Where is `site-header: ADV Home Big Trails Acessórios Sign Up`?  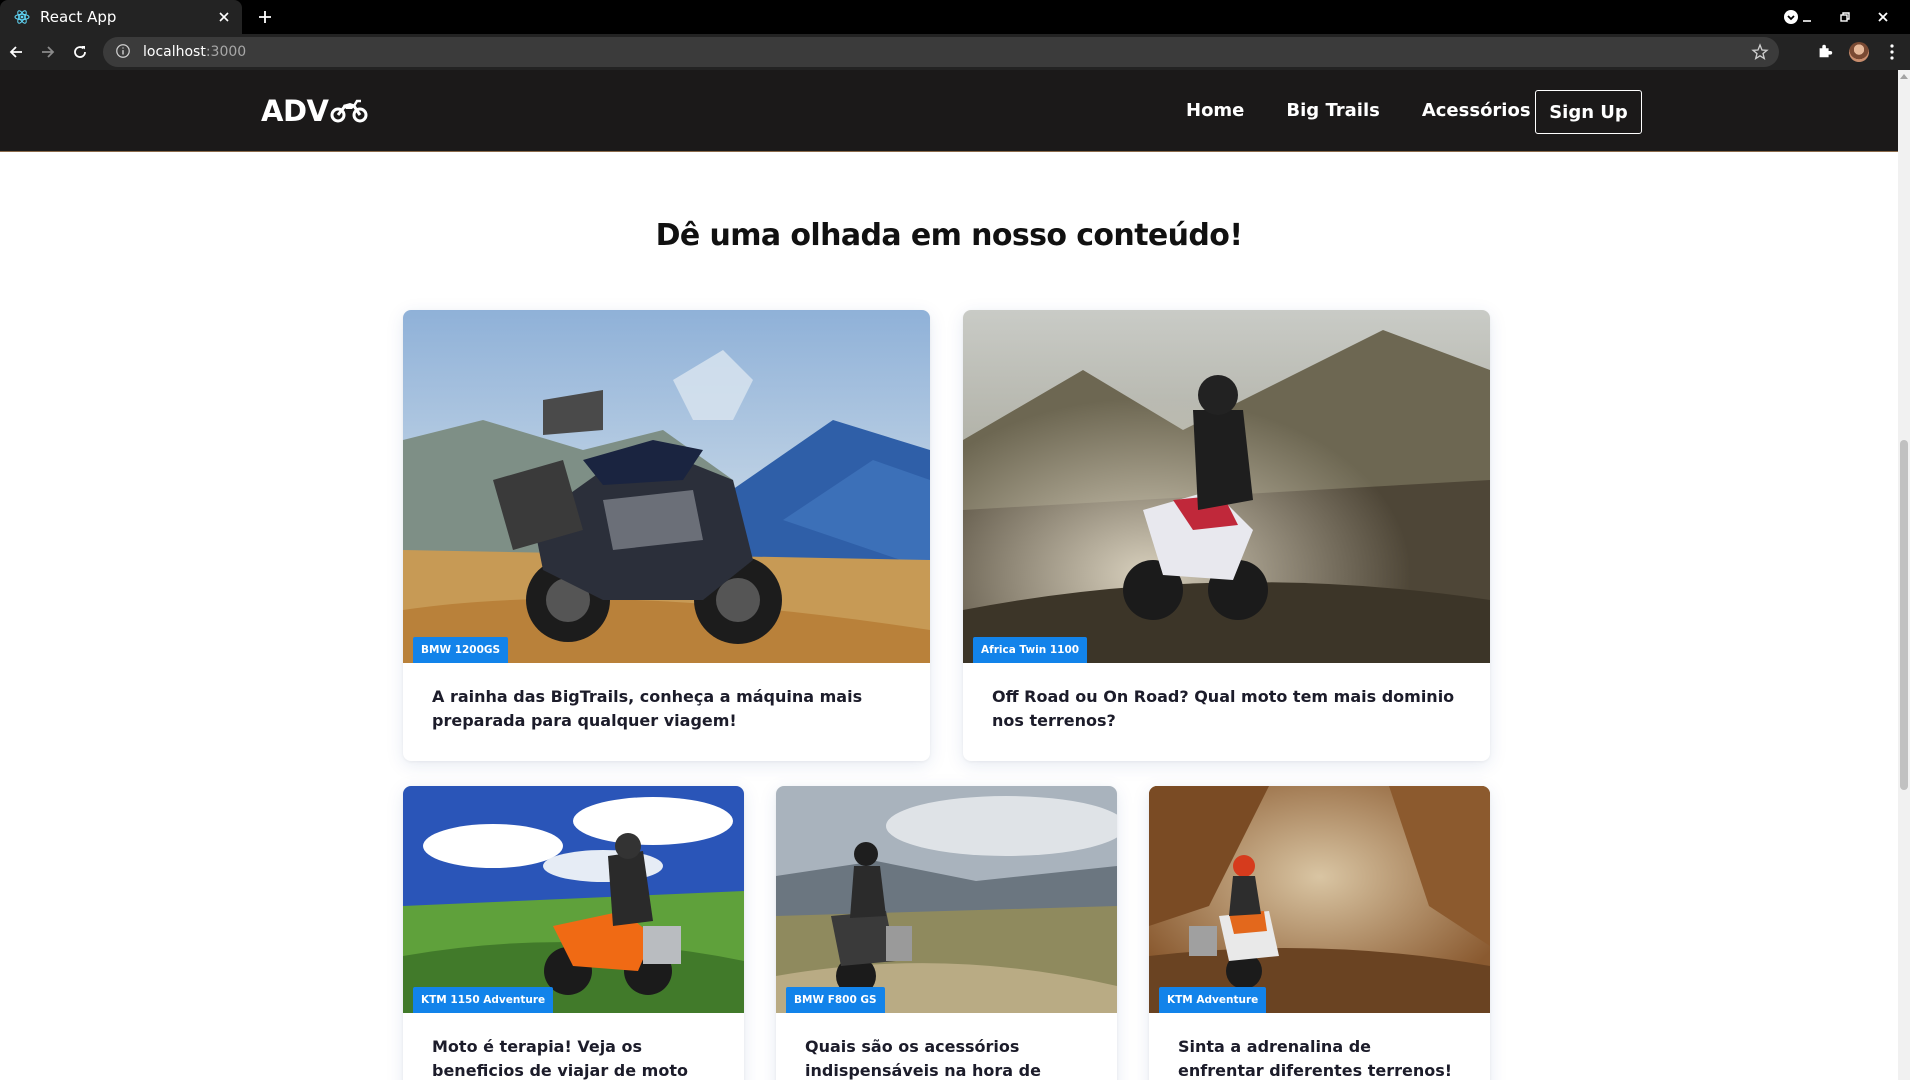 site-header: ADV Home Big Trails Acessórios Sign Up is located at coordinates (949, 111).